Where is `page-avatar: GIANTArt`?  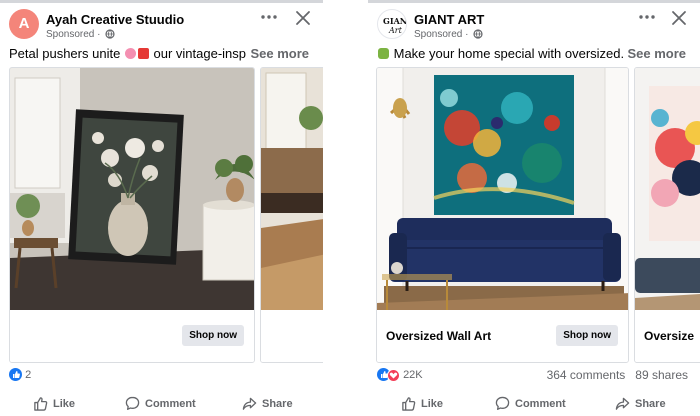
page-avatar: GIANTArt is located at coordinates (392, 24).